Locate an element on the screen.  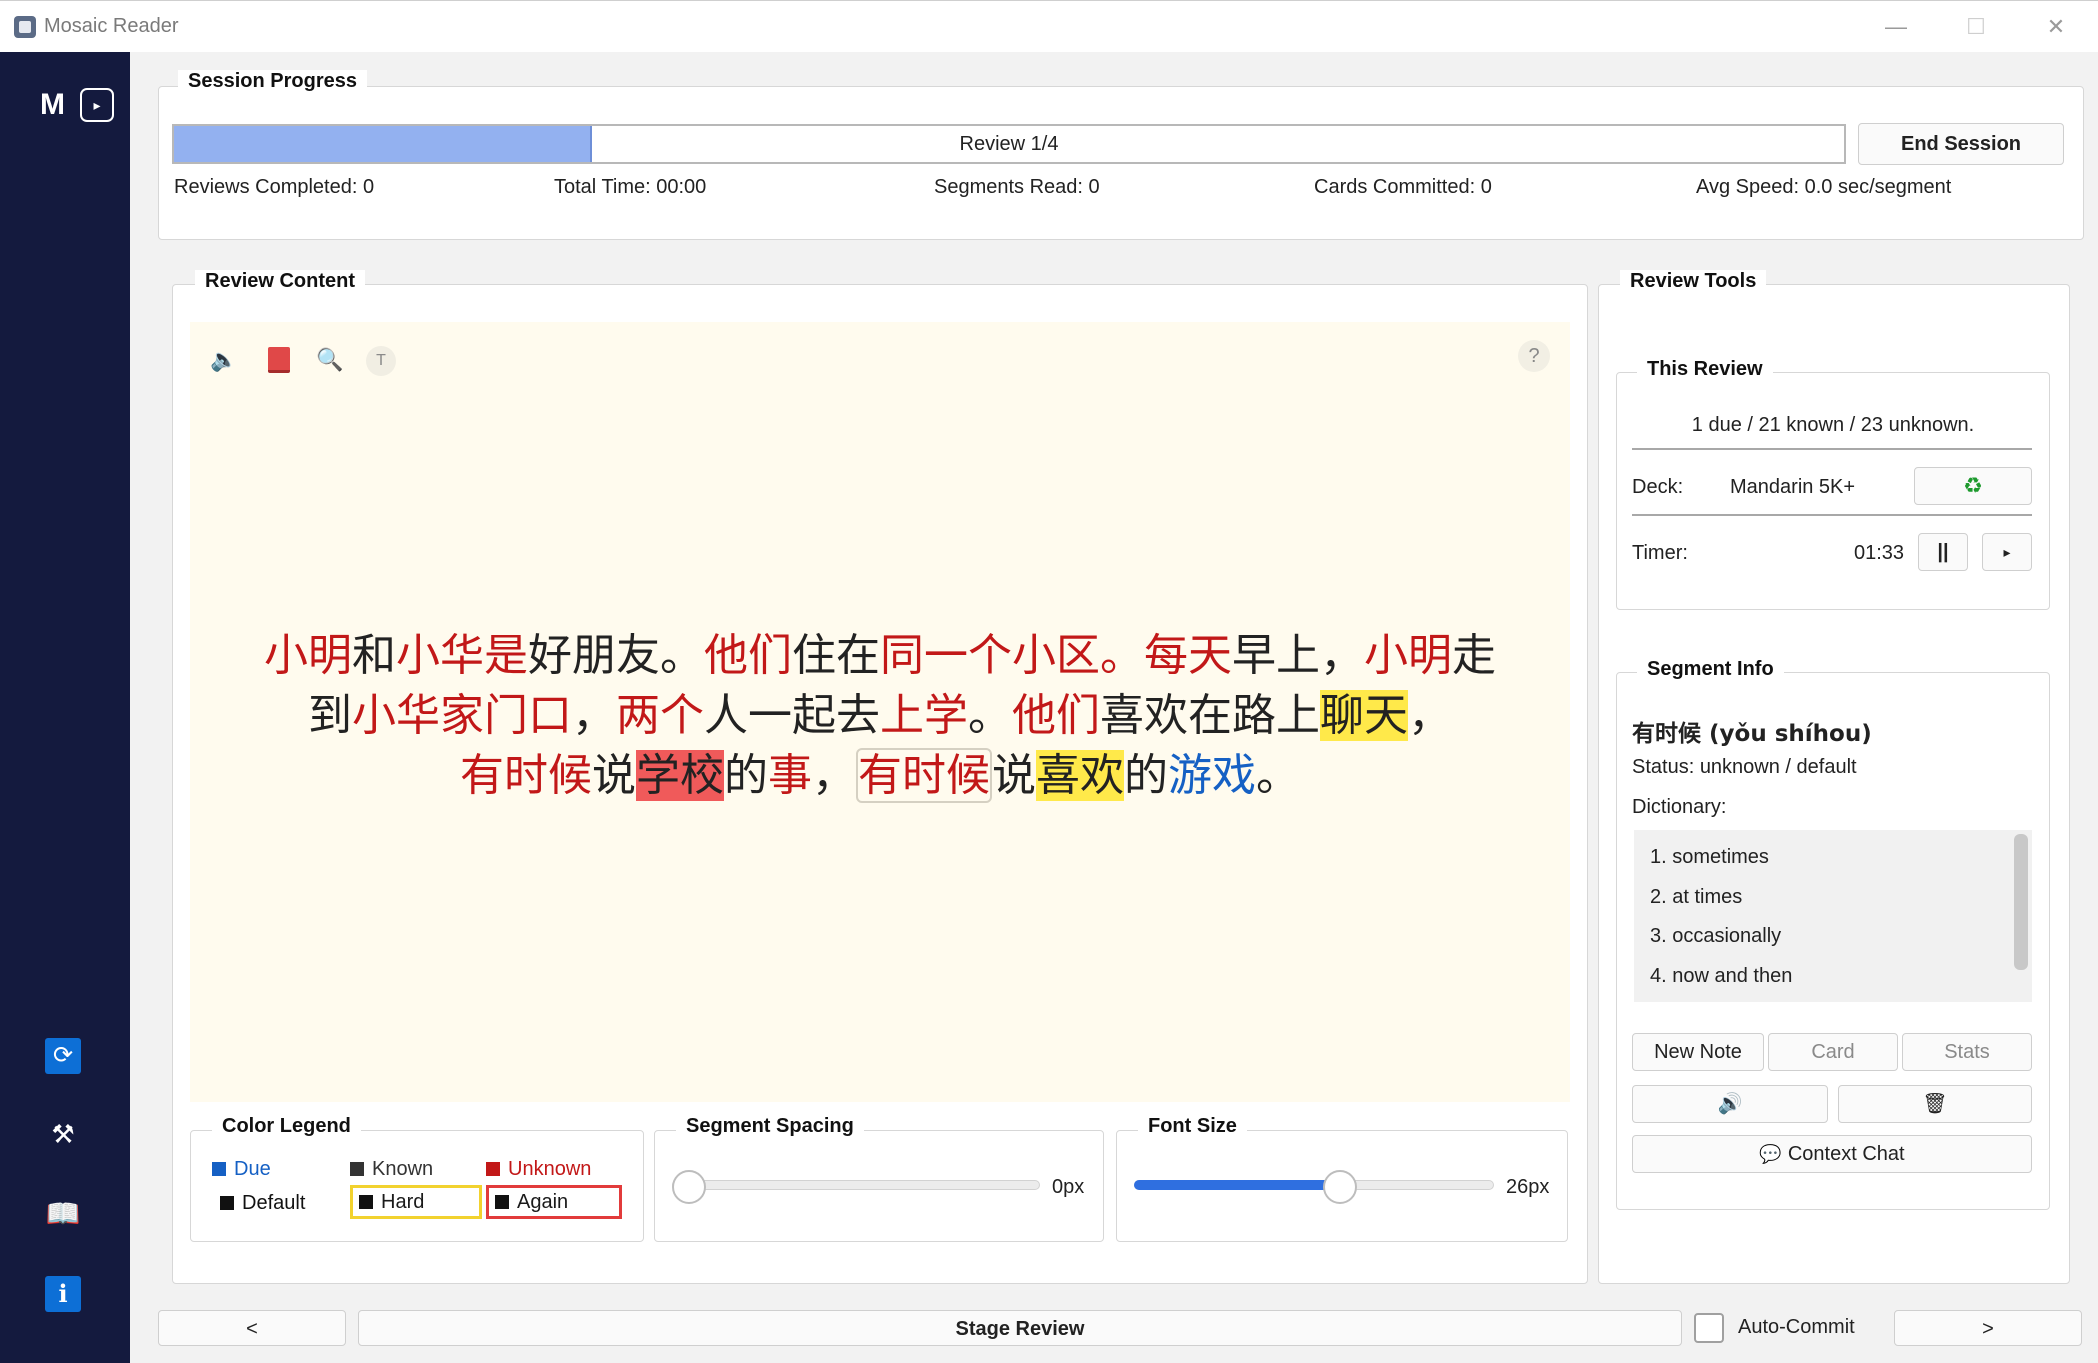
default-swatch is located at coordinates (227, 1203).